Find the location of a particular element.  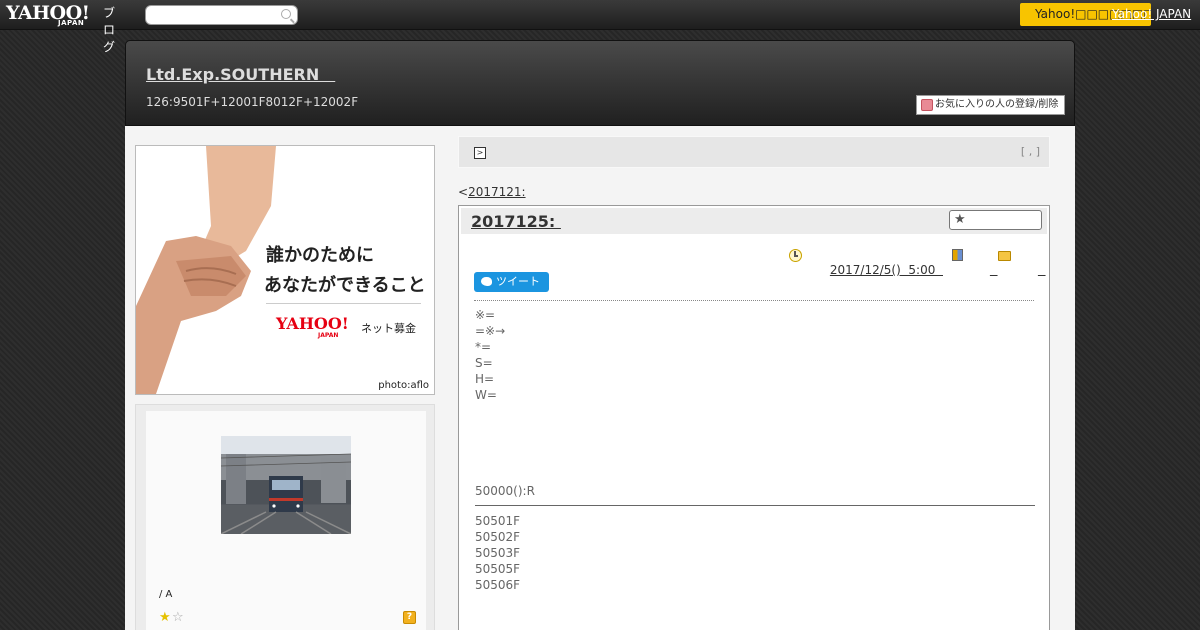

prev-article-link: 2017121: is located at coordinates (497, 192).